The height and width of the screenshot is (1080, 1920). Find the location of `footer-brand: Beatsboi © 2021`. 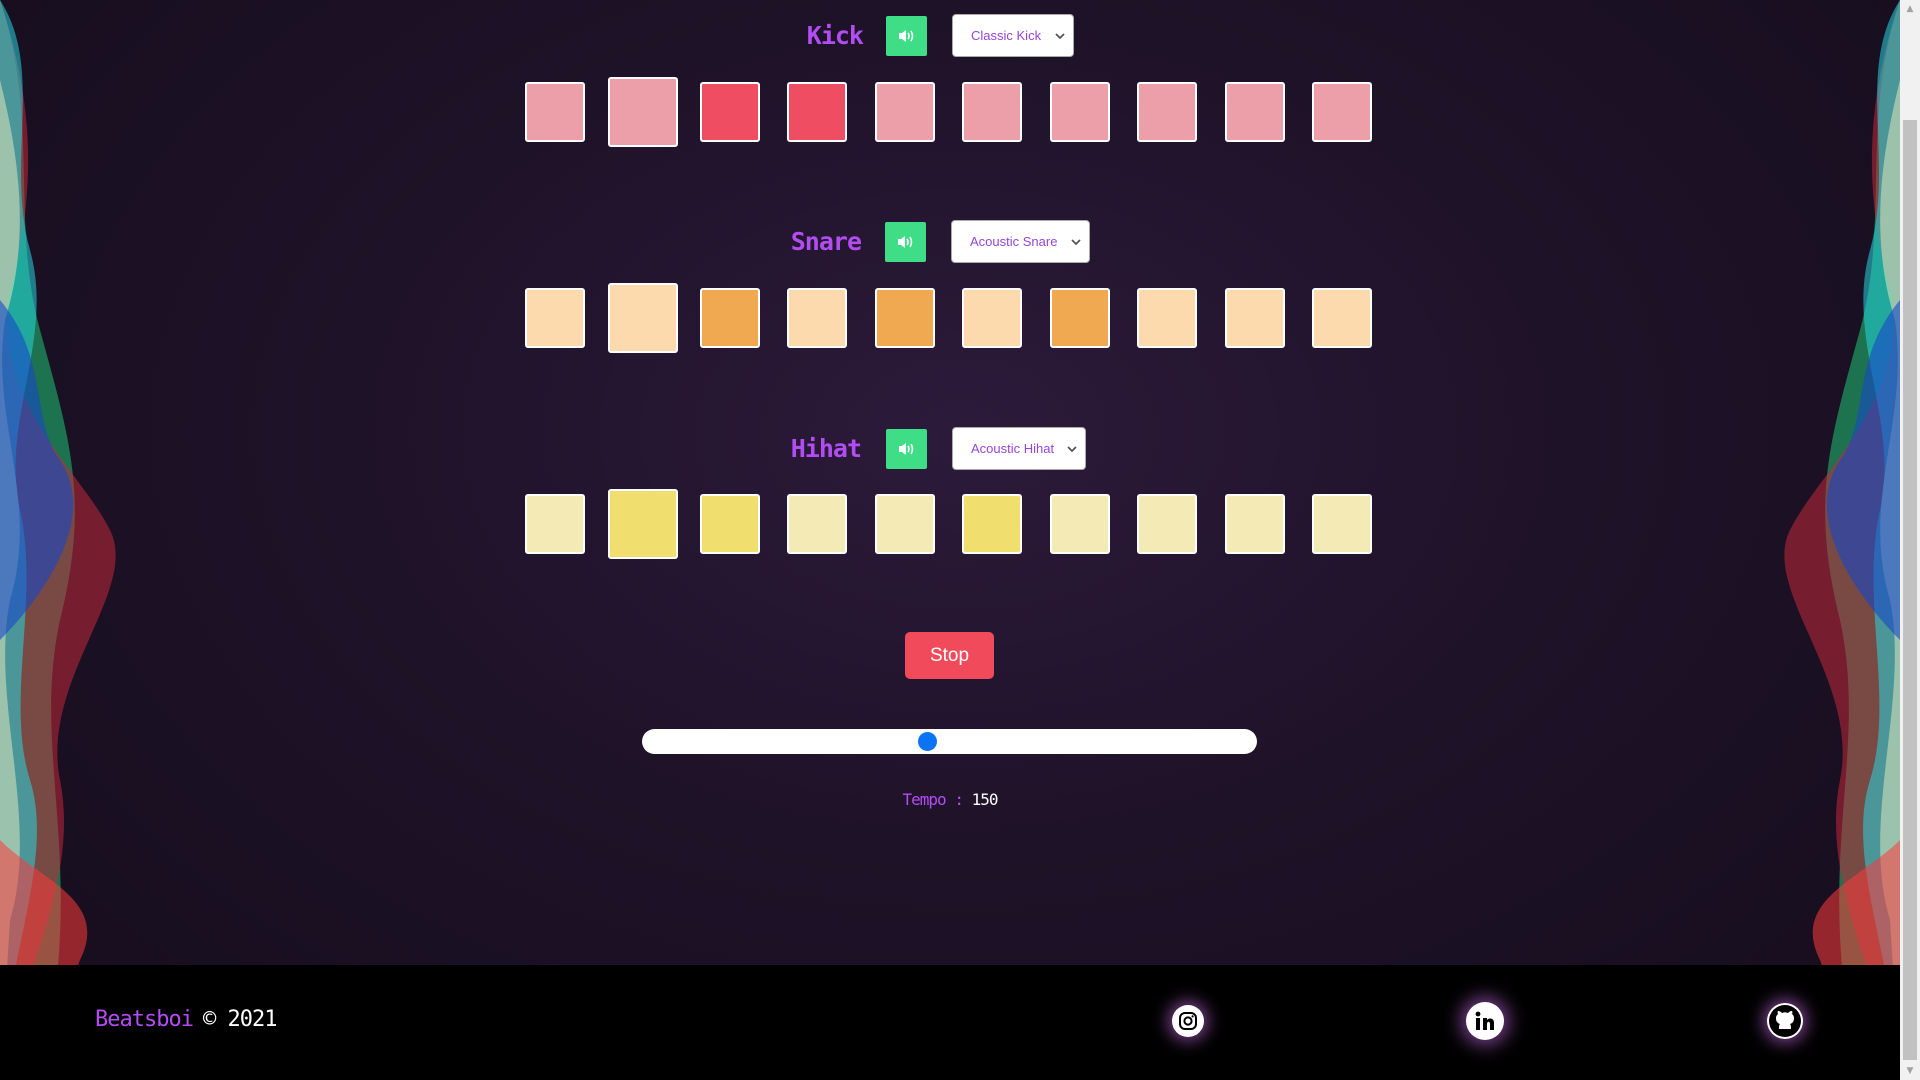

footer-brand: Beatsboi © 2021 is located at coordinates (186, 1020).